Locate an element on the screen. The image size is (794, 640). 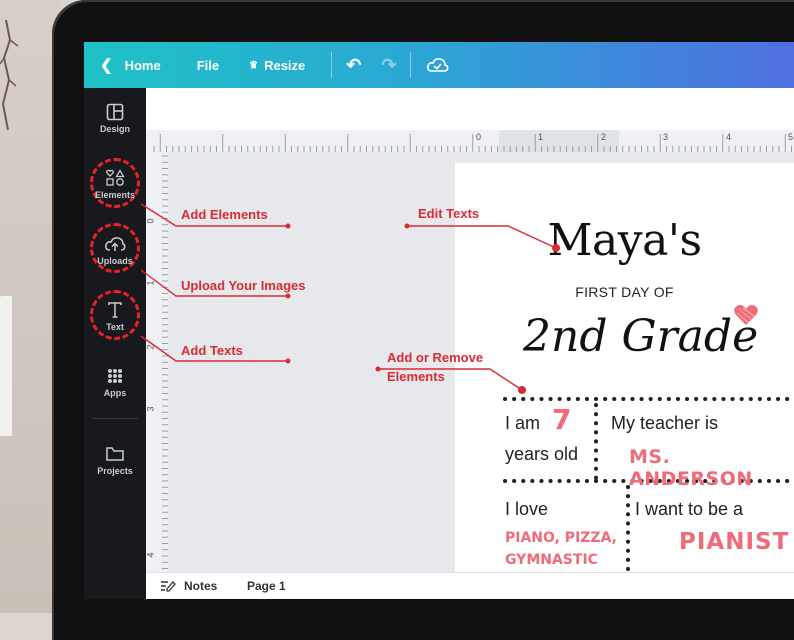
annotation-upload-images: Upload Your Images is located at coordinates (243, 285).